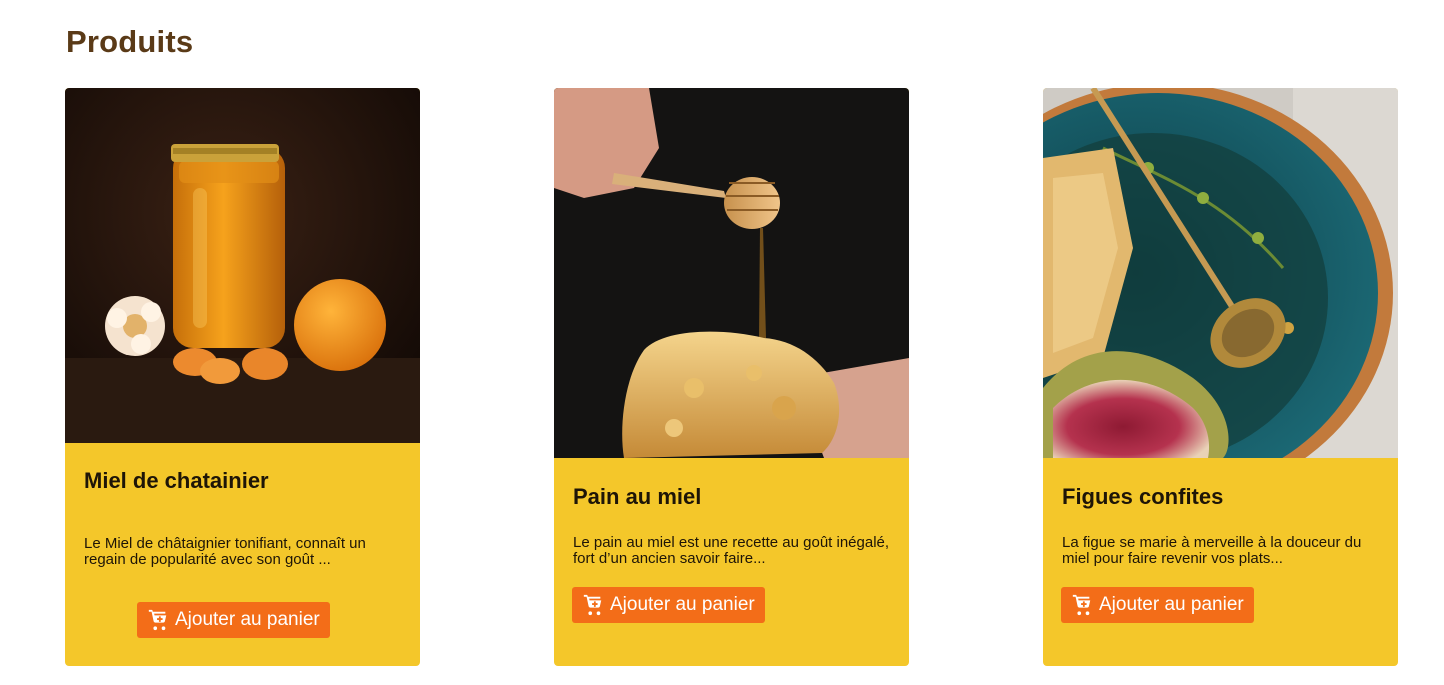 The height and width of the screenshot is (685, 1444). What do you see at coordinates (130, 41) in the screenshot?
I see `section-title: Produits` at bounding box center [130, 41].